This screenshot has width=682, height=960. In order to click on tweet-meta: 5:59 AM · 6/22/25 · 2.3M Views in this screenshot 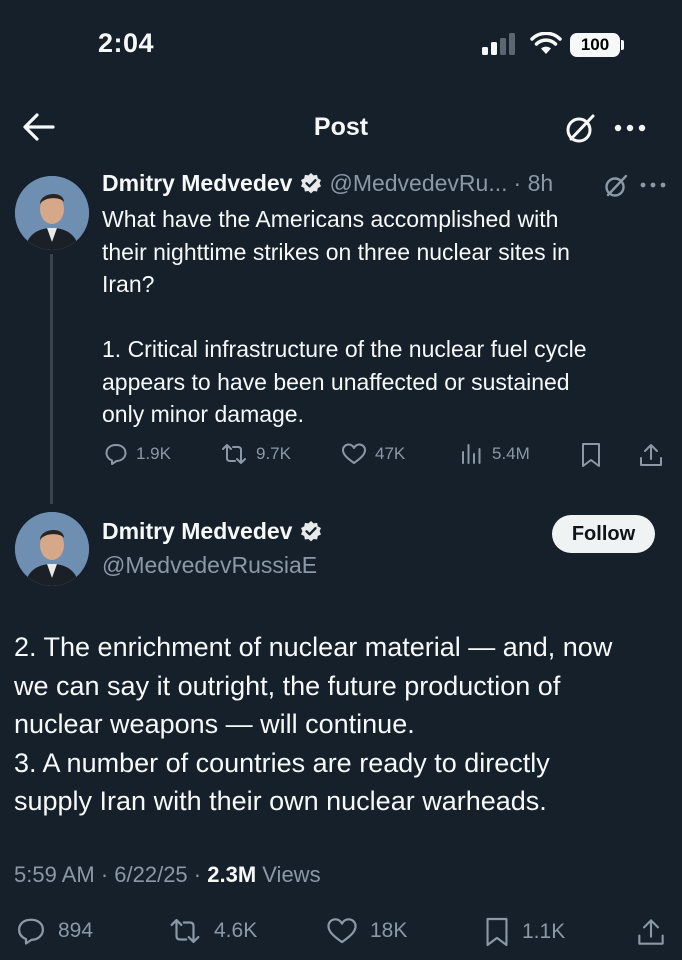, I will do `click(167, 875)`.